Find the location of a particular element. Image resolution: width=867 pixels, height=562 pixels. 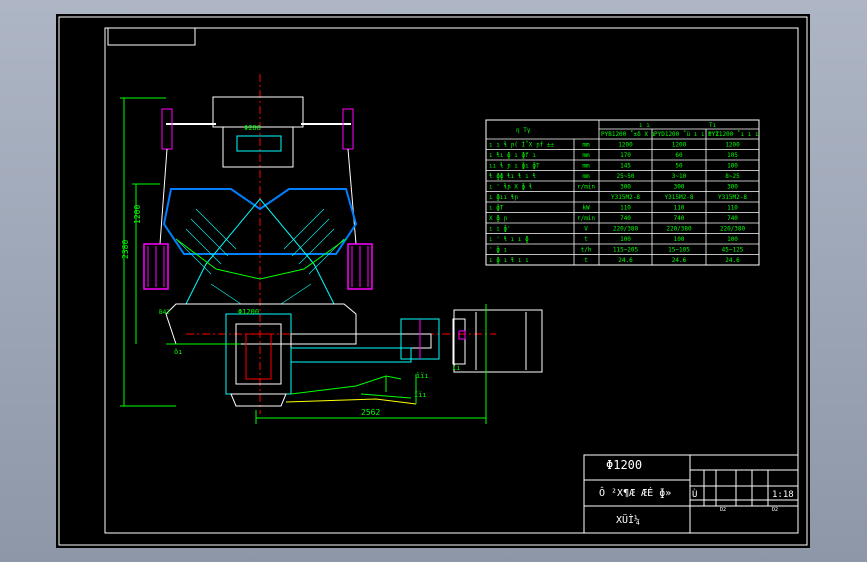

feed-plate is located at coordinates (259, 143).